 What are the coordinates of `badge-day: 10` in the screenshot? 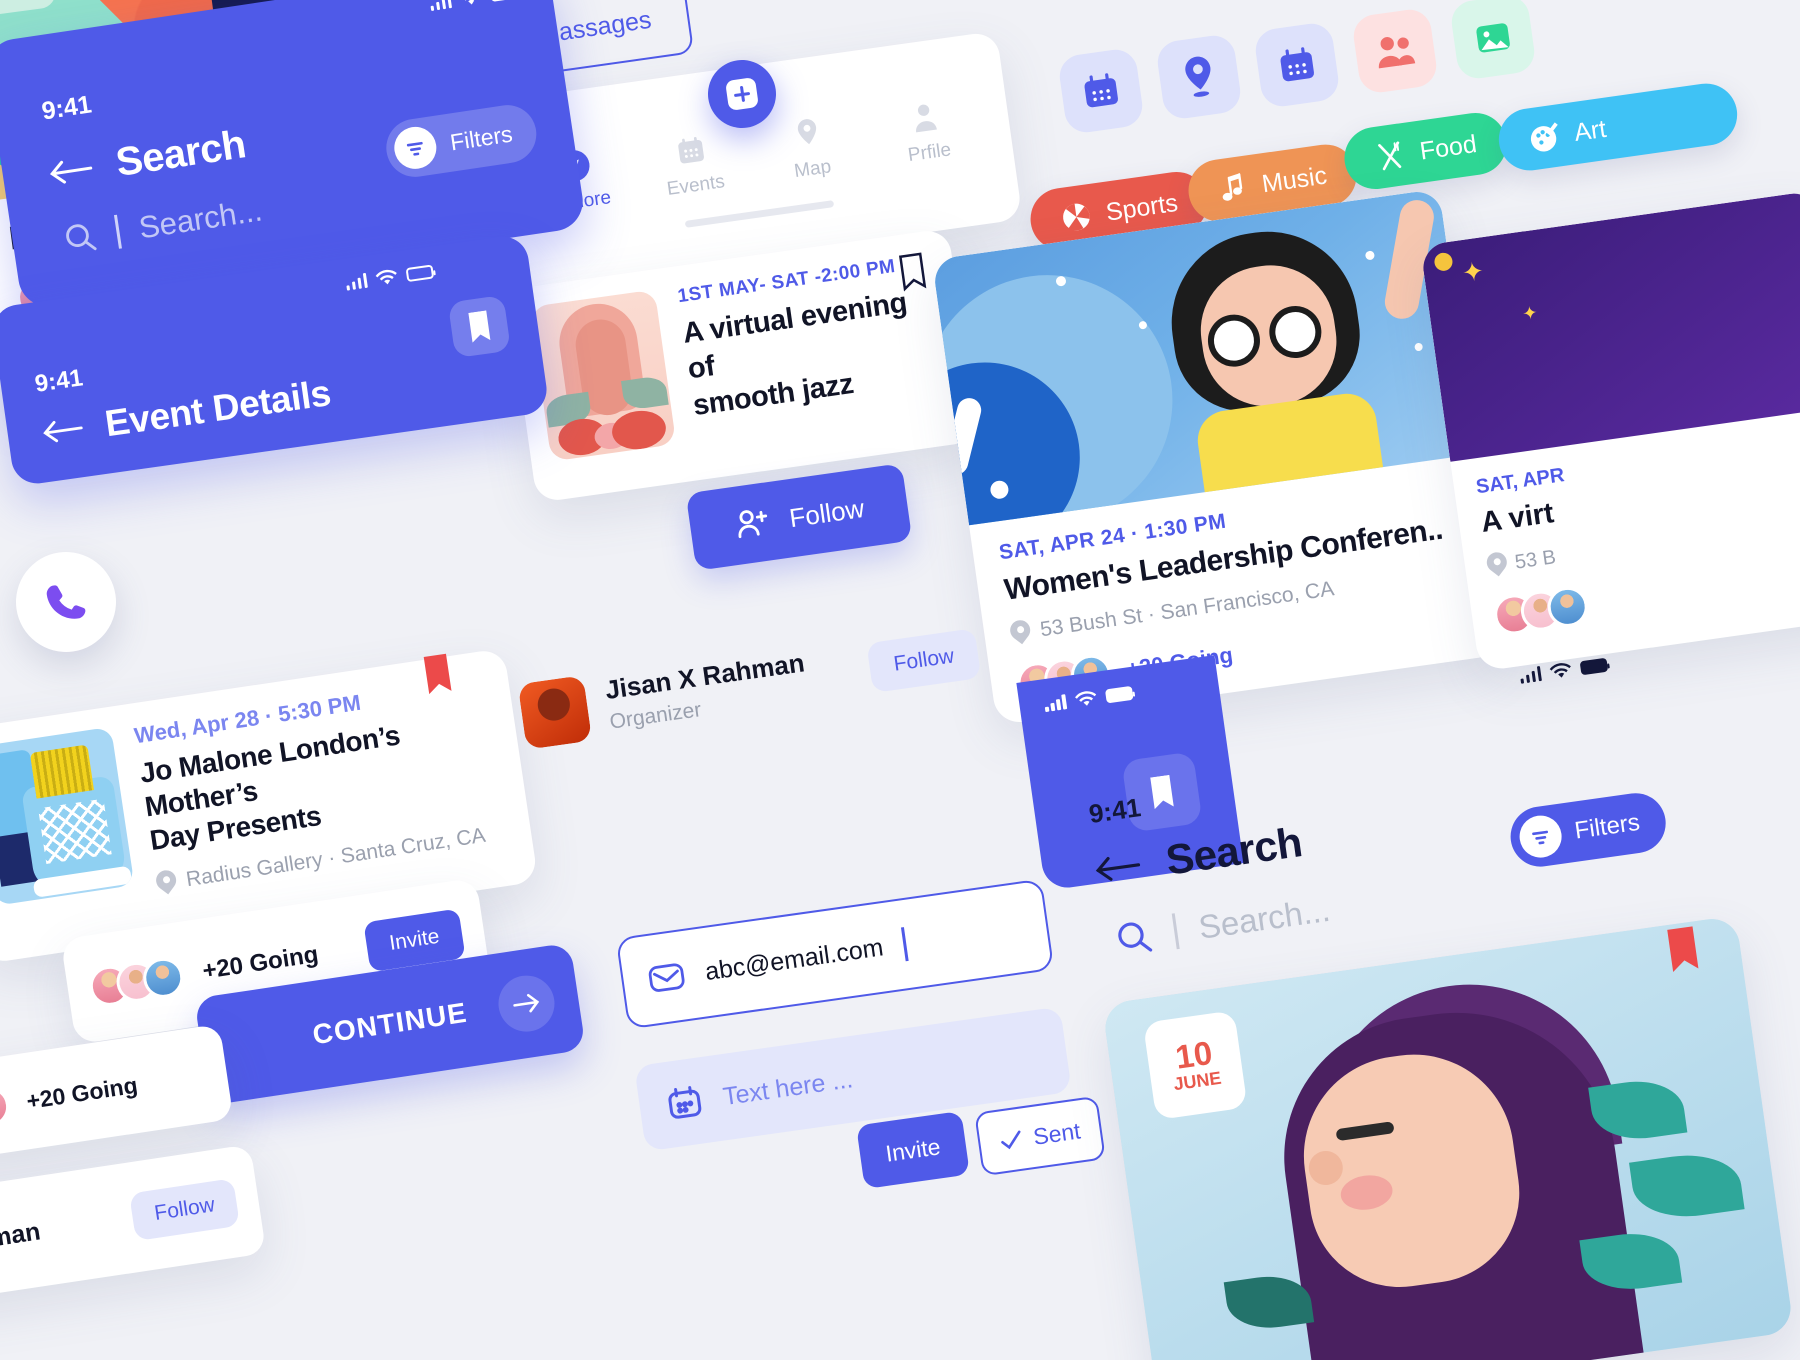 It's located at (1194, 1054).